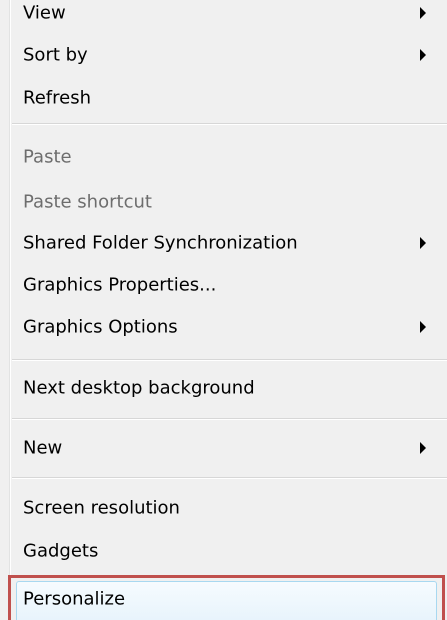 Image resolution: width=447 pixels, height=620 pixels. Describe the element at coordinates (223, 98) in the screenshot. I see `menu-item-refresh: Refresh` at that location.